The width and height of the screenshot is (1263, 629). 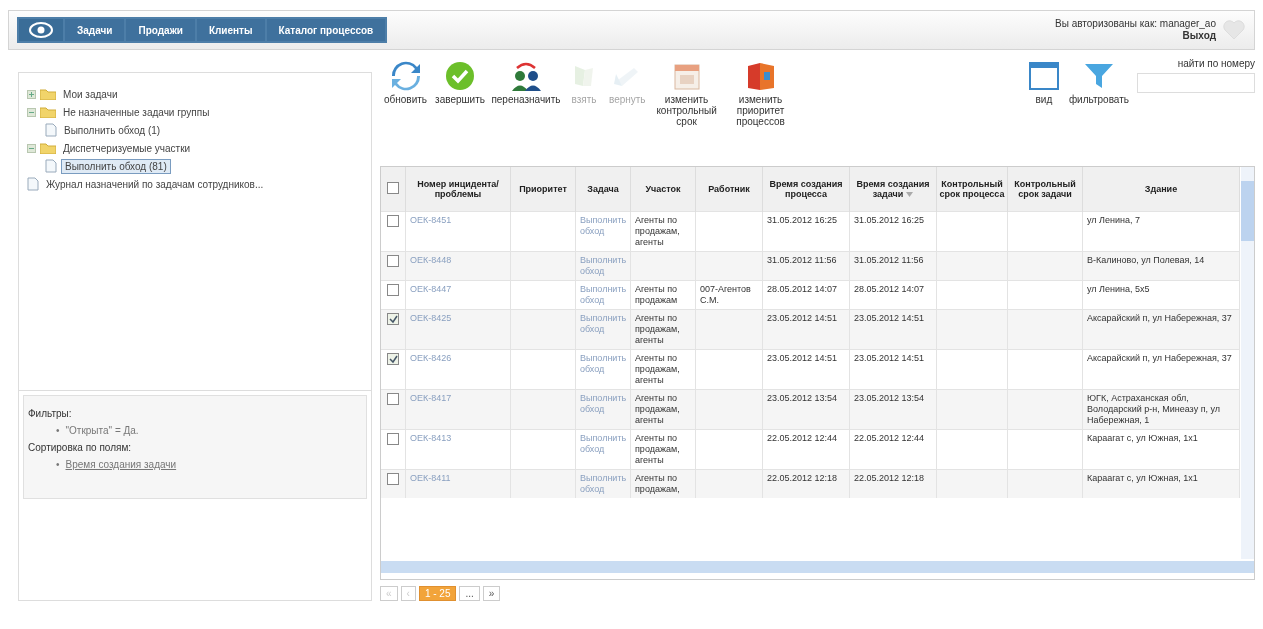 I want to click on sort-field-link: Время создания задачи, so click(x=121, y=464).